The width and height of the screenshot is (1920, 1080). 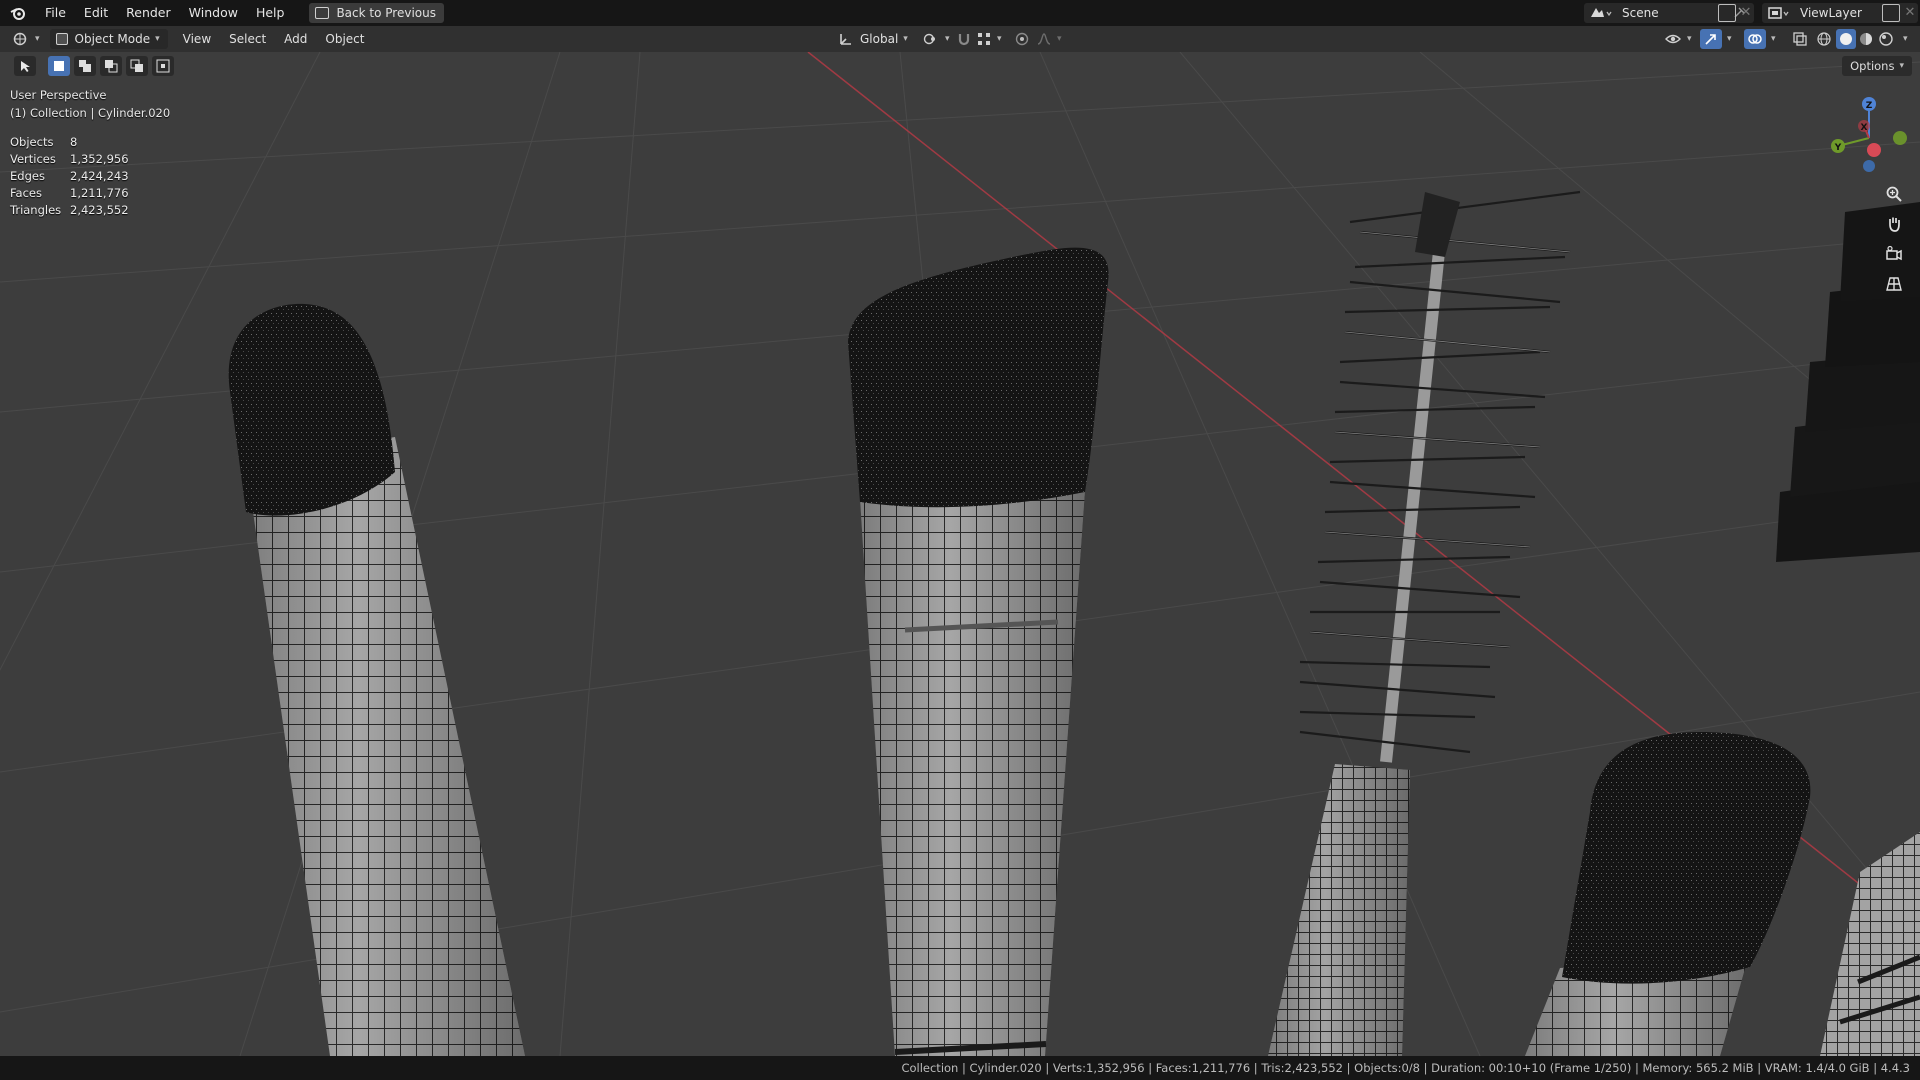 What do you see at coordinates (1894, 194) in the screenshot?
I see `zoom-icon` at bounding box center [1894, 194].